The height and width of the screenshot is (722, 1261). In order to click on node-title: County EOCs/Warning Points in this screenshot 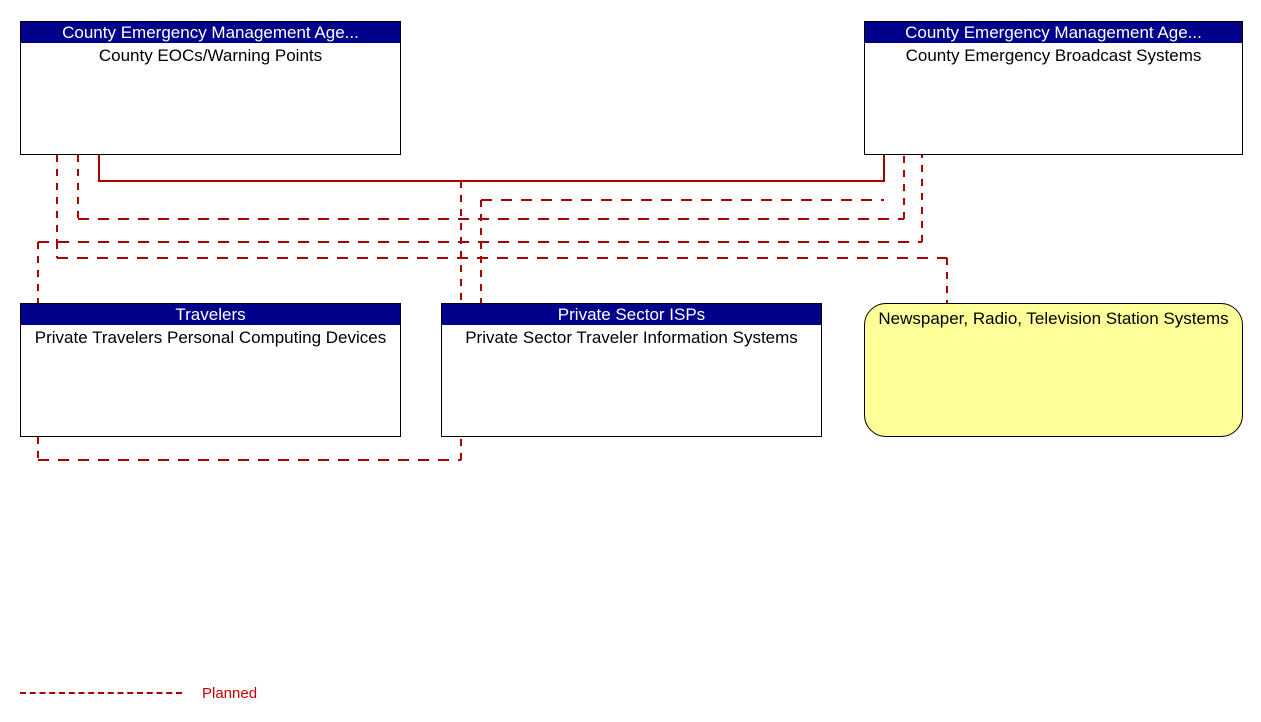, I will do `click(210, 55)`.